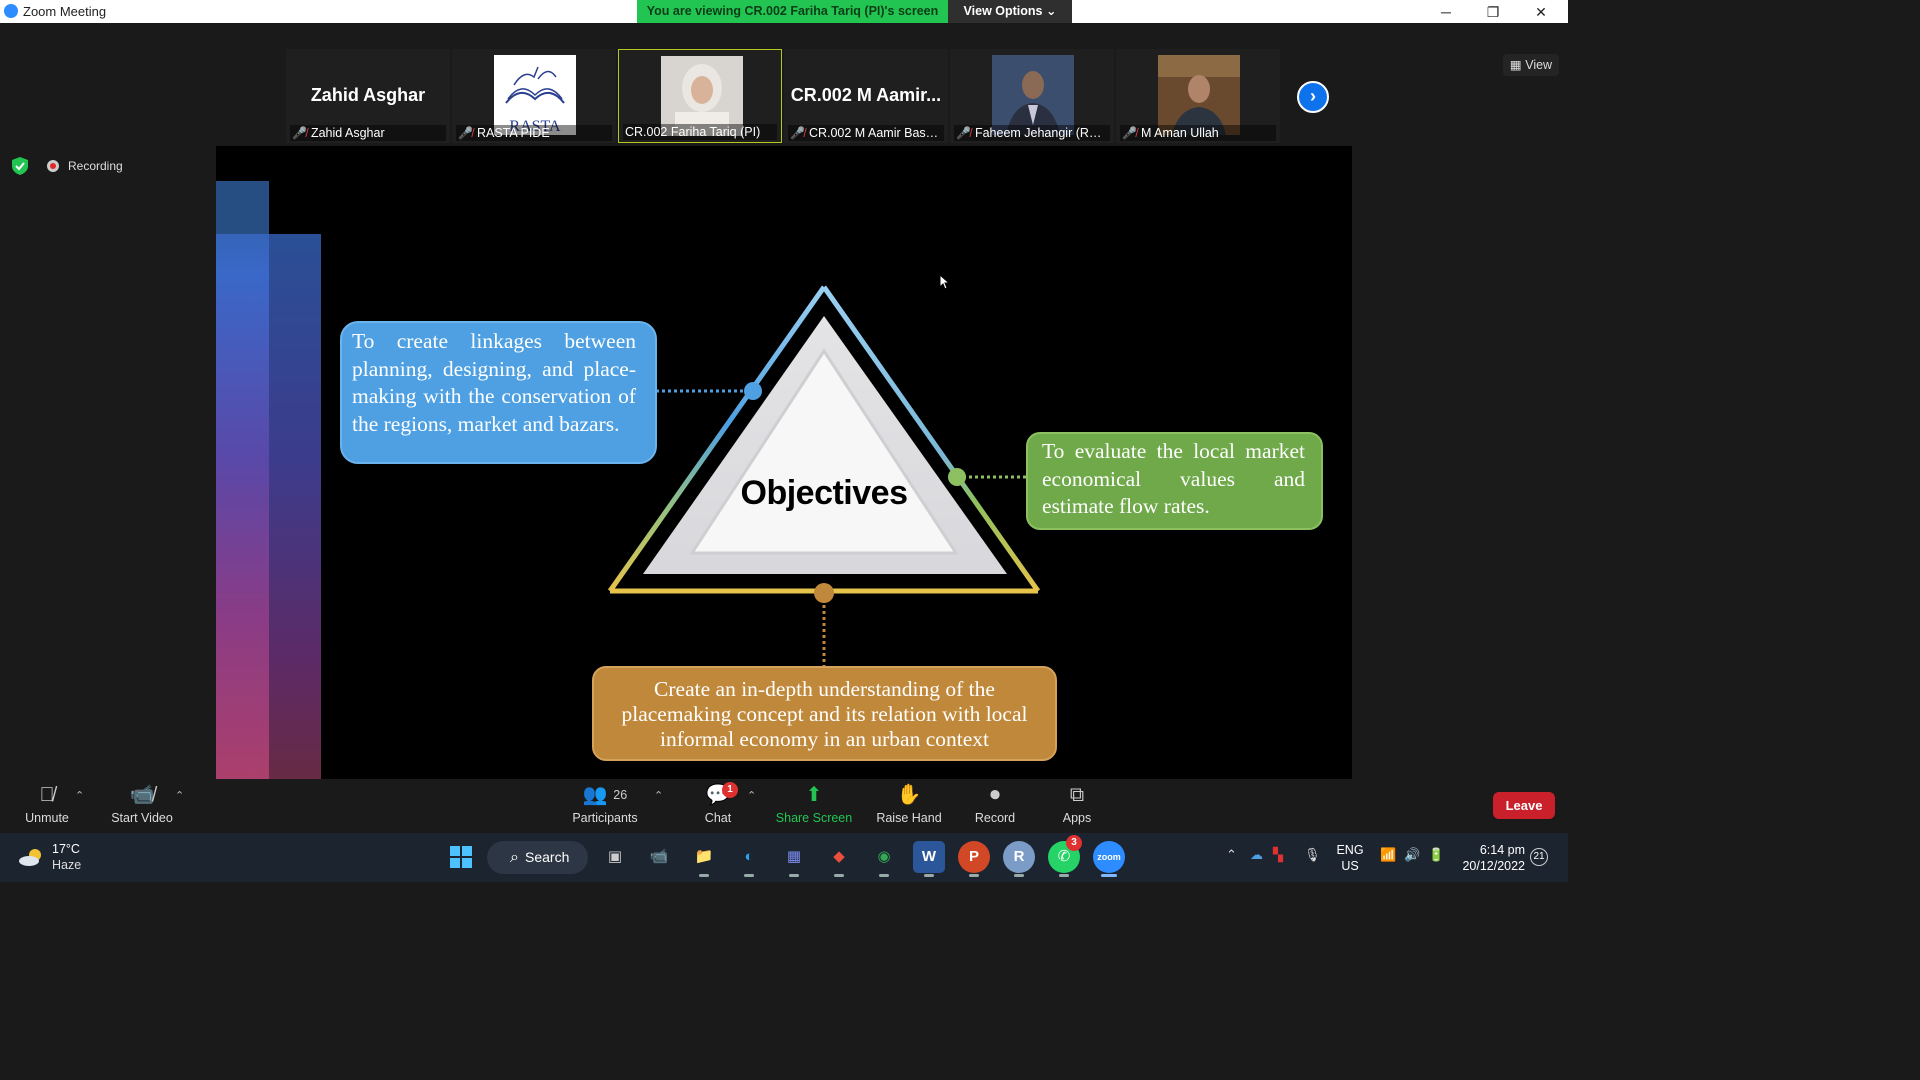 The width and height of the screenshot is (1920, 1080). I want to click on participants-options-caret-icon: ⌃, so click(658, 795).